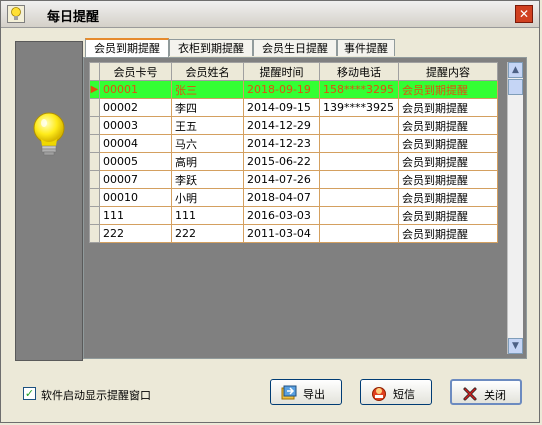 Image resolution: width=542 pixels, height=425 pixels. What do you see at coordinates (359, 107) in the screenshot?
I see `cell-mobile: 139****3925` at bounding box center [359, 107].